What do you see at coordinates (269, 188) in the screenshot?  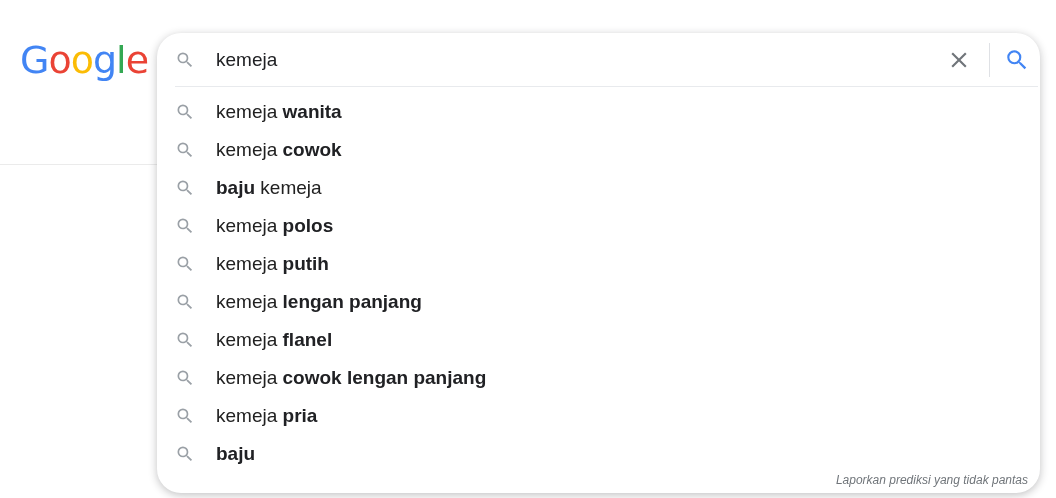 I see `suggestion-item: baju kemeja` at bounding box center [269, 188].